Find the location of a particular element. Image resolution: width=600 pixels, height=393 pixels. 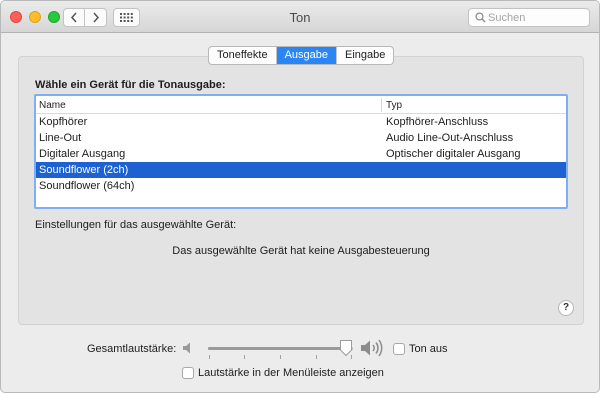

device-name: Soundflower (64ch) is located at coordinates (87, 186).